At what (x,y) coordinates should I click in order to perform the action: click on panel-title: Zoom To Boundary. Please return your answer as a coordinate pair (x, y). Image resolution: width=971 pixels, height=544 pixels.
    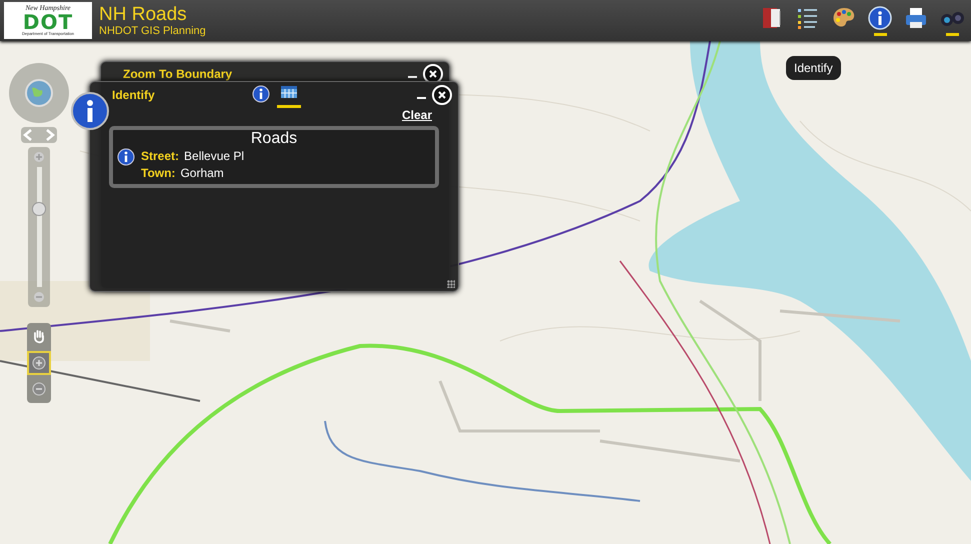
    Looking at the image, I should click on (177, 74).